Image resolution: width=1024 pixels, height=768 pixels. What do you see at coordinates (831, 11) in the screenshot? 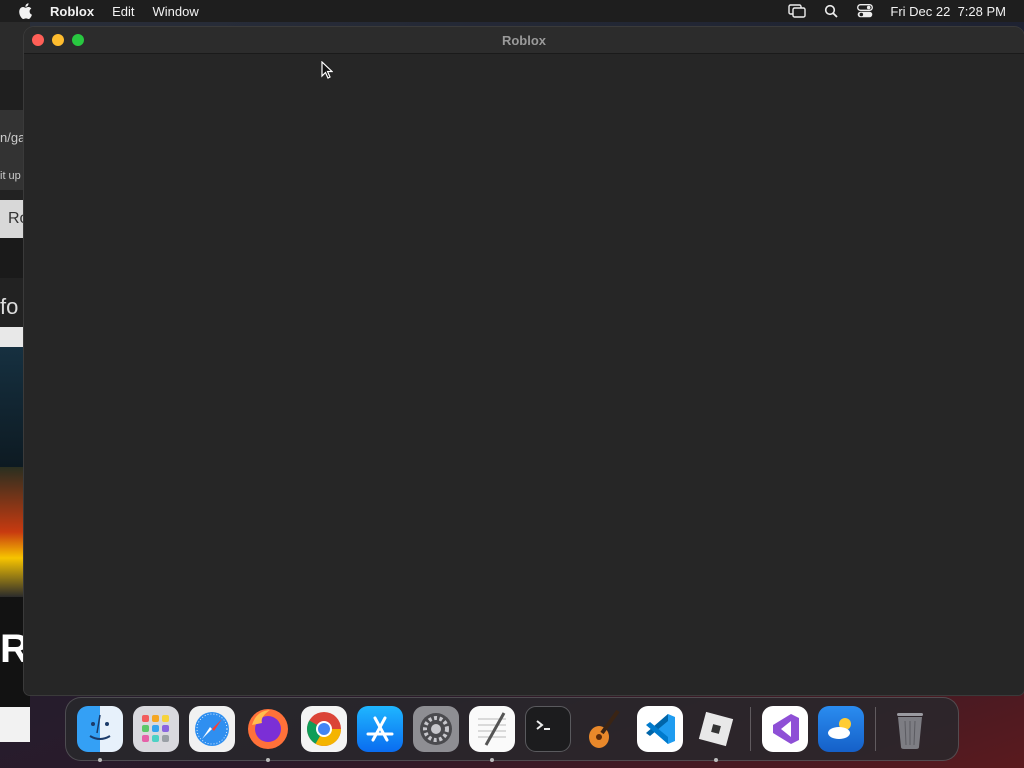
I see `spotlight-search-icon` at bounding box center [831, 11].